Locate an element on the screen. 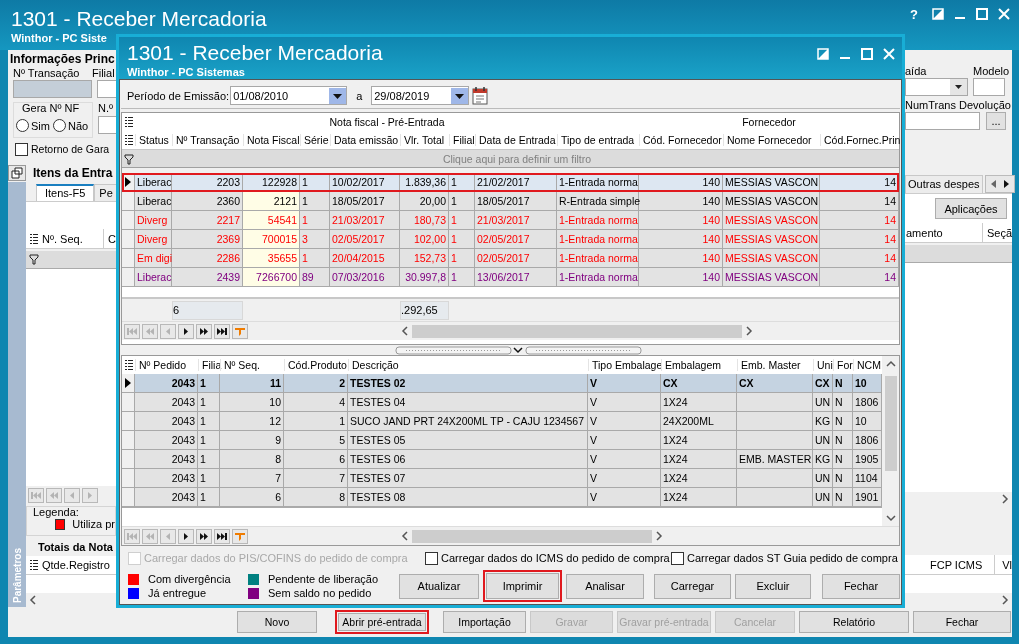 This screenshot has height=644, width=1019. return-field is located at coordinates (942, 121).